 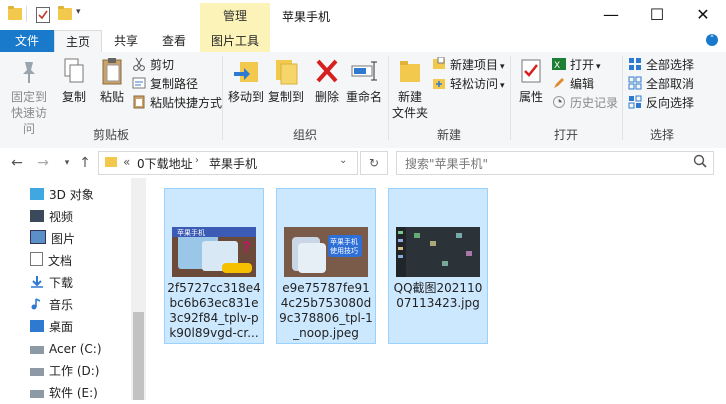 I want to click on maximize-button: ☐, so click(x=657, y=15).